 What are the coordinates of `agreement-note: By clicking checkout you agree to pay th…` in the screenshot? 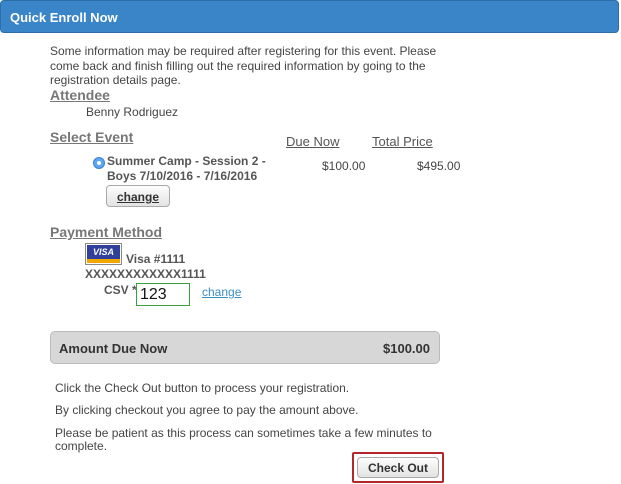 It's located at (207, 410).